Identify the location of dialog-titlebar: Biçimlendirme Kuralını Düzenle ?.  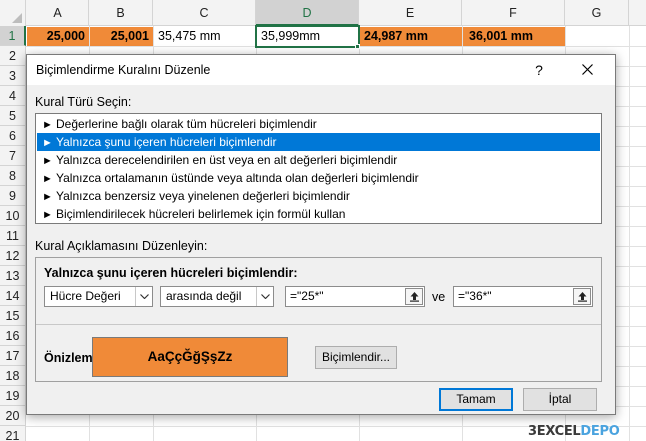
(321, 70).